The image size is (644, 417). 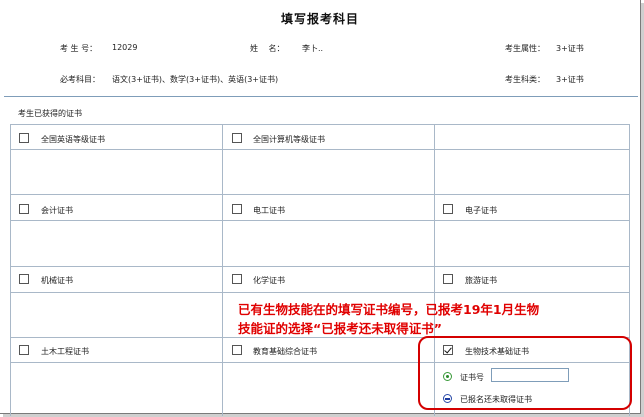 What do you see at coordinates (50, 113) in the screenshot?
I see `section-label: 考生已获得的证书` at bounding box center [50, 113].